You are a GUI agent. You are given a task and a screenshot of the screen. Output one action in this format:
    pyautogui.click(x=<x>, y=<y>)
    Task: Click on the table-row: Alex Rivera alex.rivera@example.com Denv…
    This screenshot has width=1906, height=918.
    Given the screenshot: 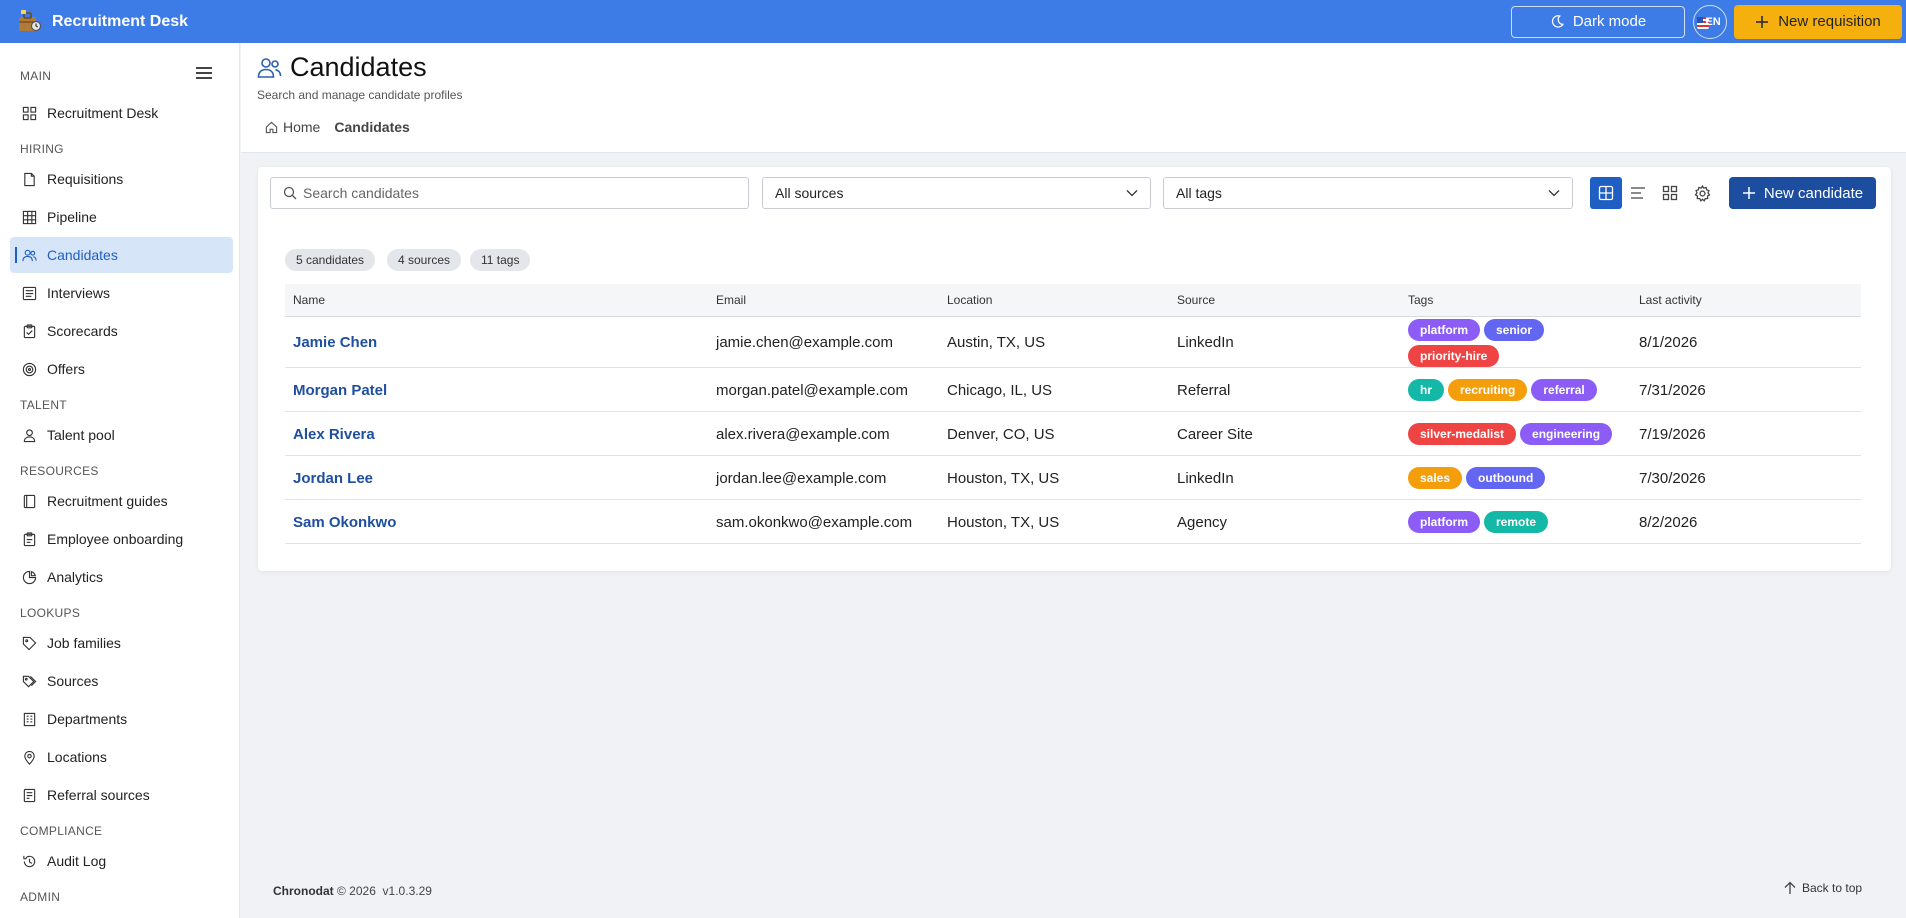 What is the action you would take?
    pyautogui.click(x=1073, y=434)
    